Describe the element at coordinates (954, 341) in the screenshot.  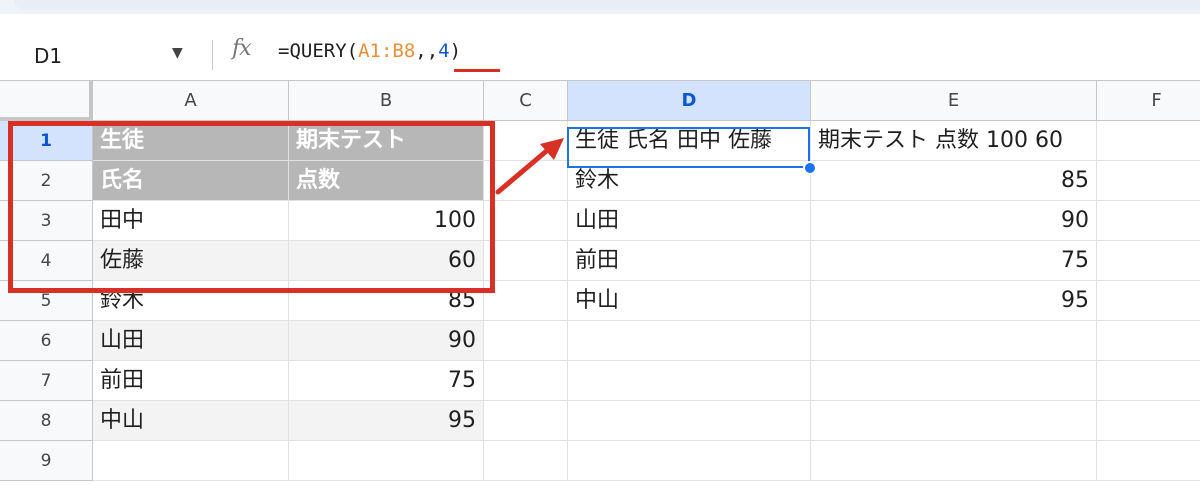
I see `cell-e6` at that location.